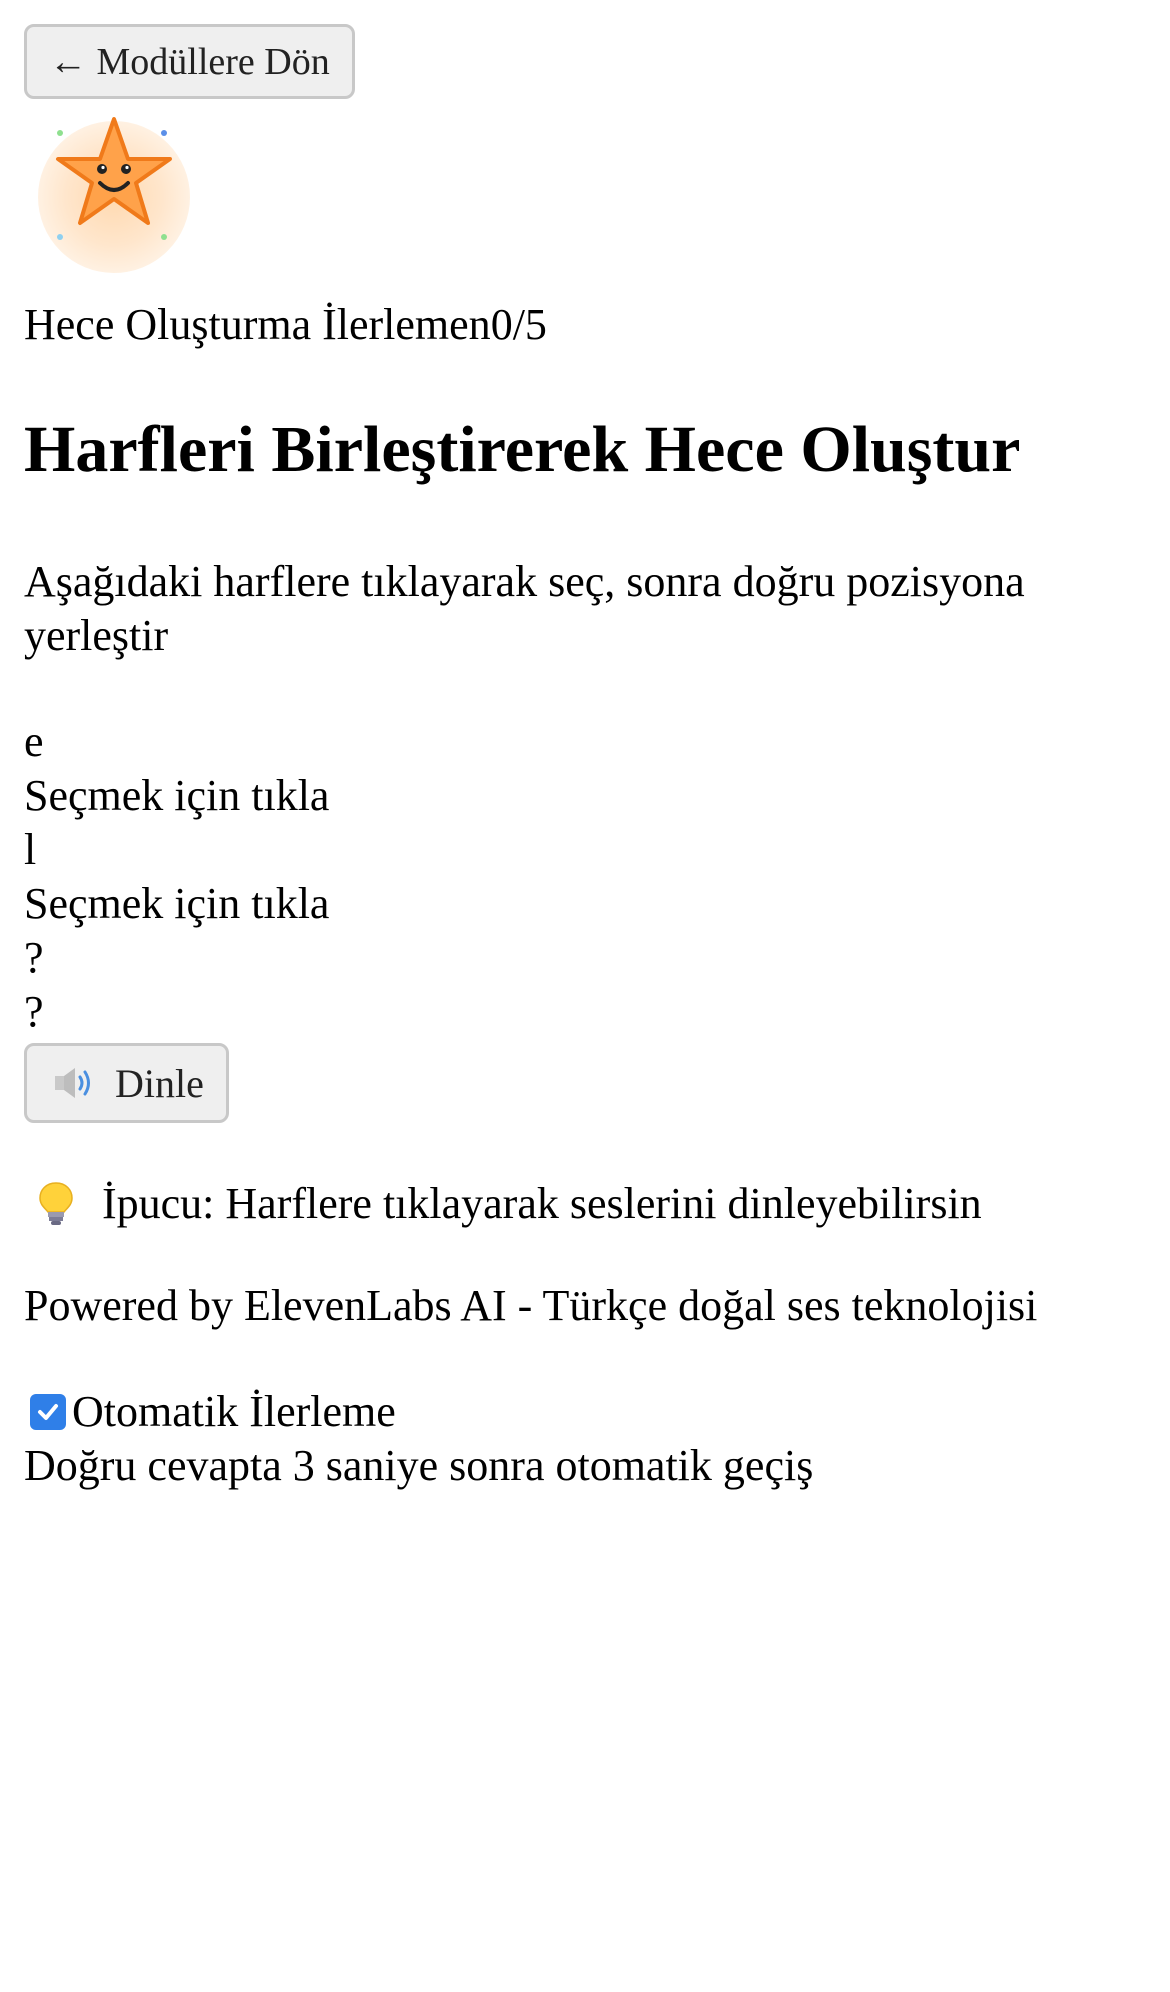  I want to click on page-title: Harfleri Birleştirerek Hece Oluştur, so click(522, 449).